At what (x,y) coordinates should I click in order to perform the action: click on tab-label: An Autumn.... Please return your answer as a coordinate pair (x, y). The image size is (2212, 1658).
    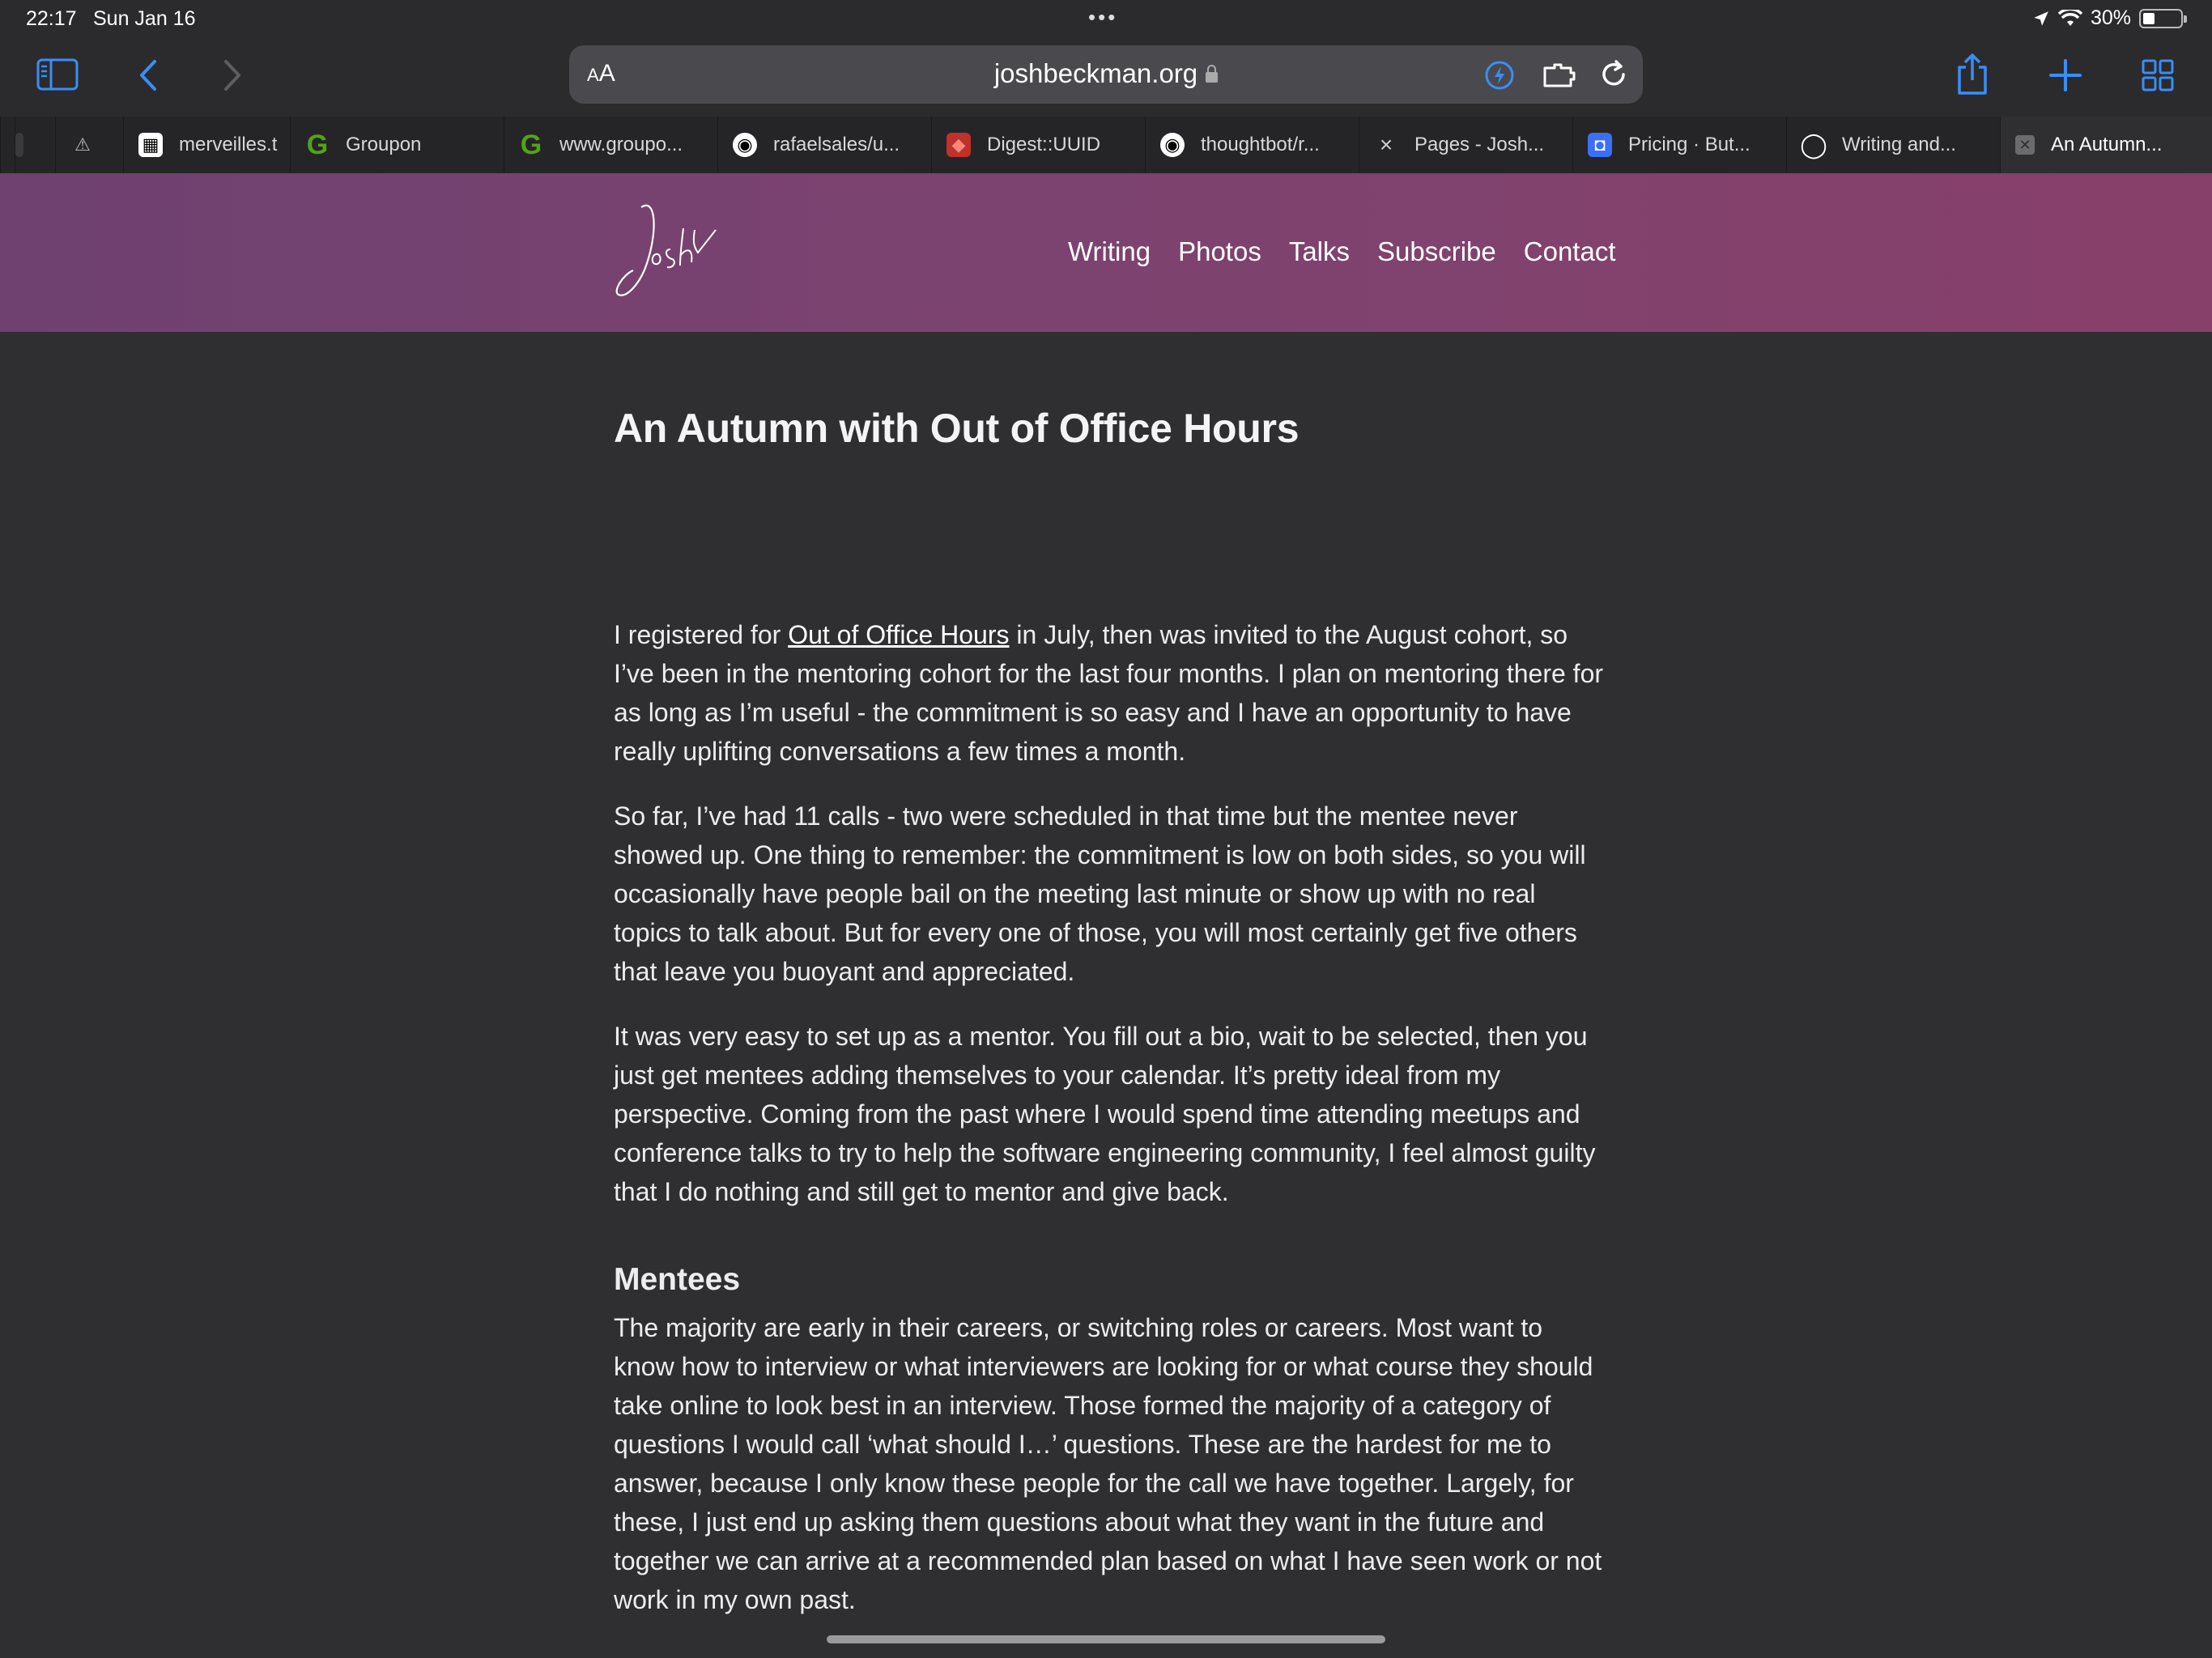
    Looking at the image, I should click on (2107, 144).